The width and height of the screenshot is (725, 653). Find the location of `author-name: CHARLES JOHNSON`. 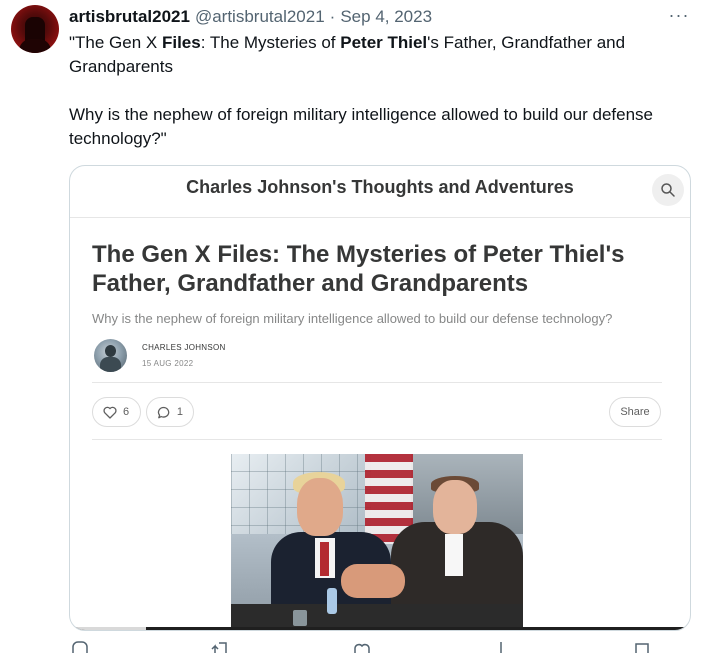

author-name: CHARLES JOHNSON is located at coordinates (184, 347).